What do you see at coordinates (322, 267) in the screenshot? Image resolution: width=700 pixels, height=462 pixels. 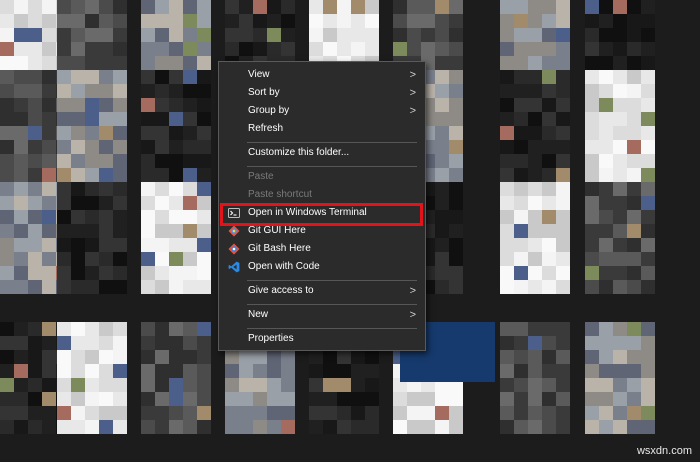 I see `menu-item-open-with-code: Open with Code` at bounding box center [322, 267].